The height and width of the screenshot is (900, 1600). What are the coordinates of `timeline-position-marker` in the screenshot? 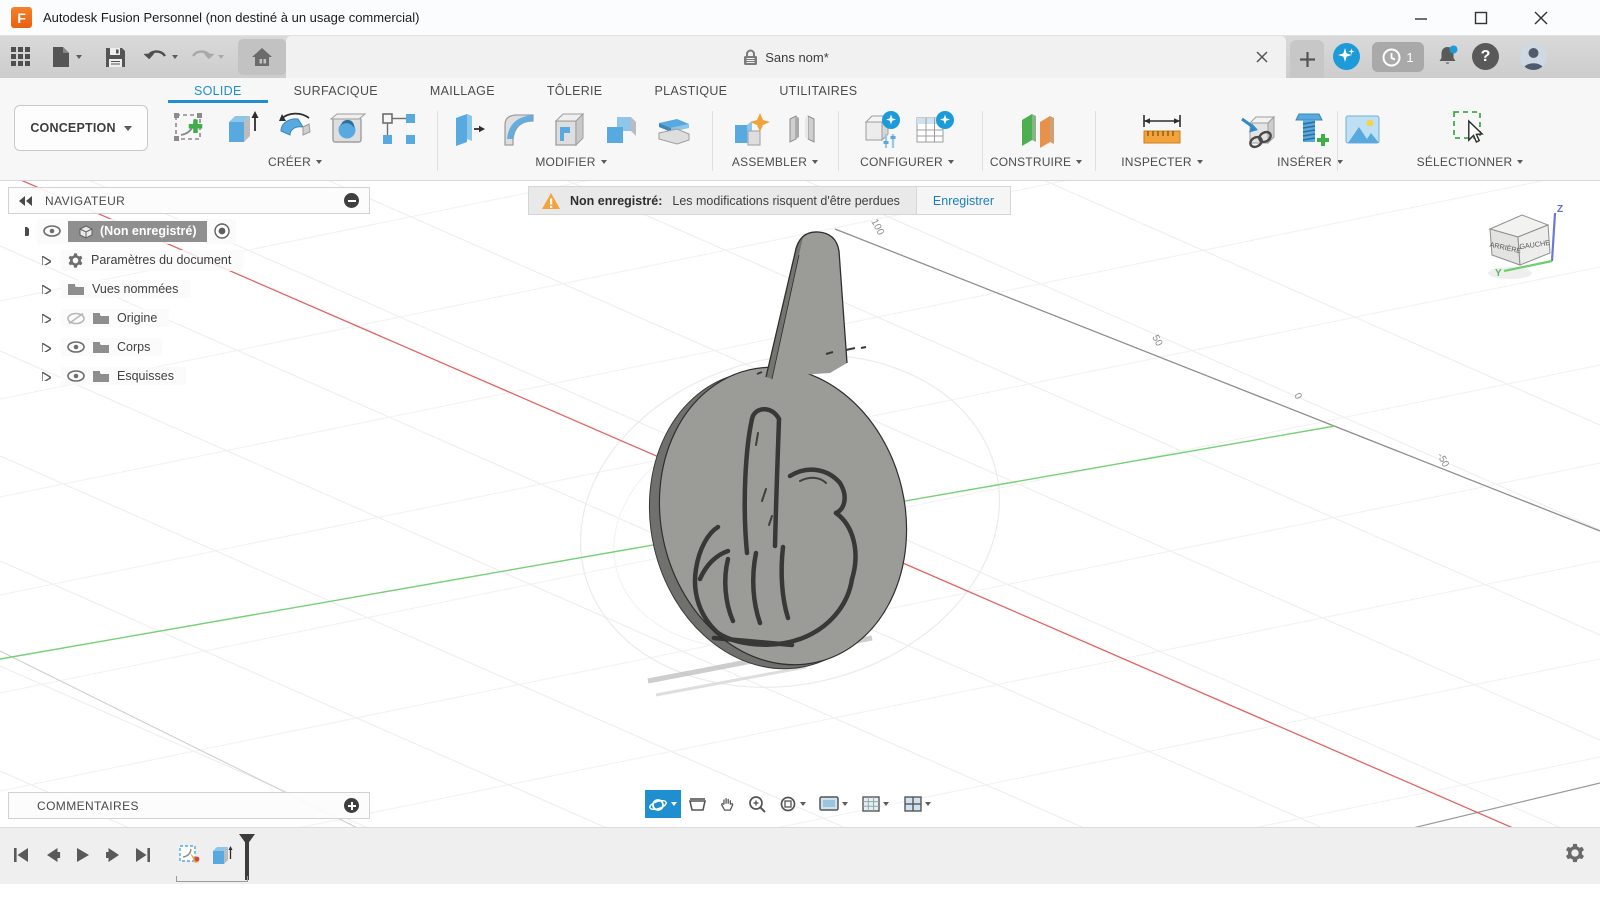 It's located at (247, 857).